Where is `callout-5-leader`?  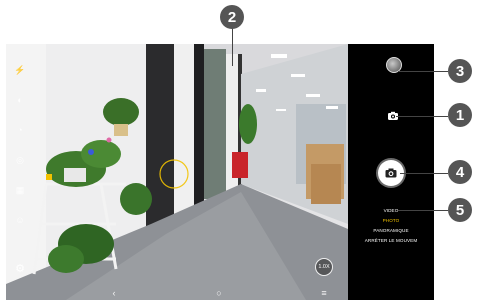 callout-5-leader is located at coordinates (423, 210).